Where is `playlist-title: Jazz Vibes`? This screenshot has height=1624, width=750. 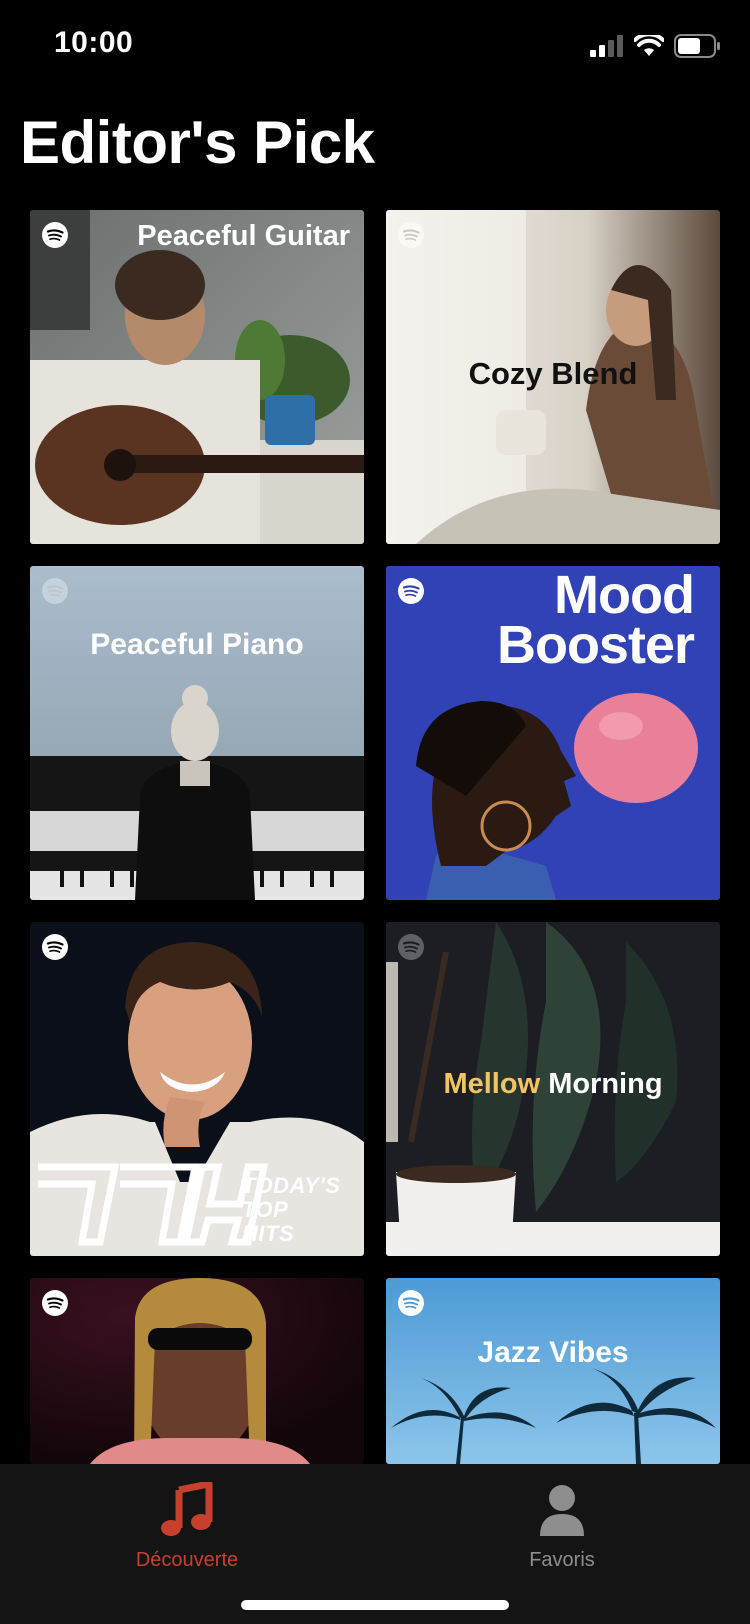 playlist-title: Jazz Vibes is located at coordinates (553, 1352).